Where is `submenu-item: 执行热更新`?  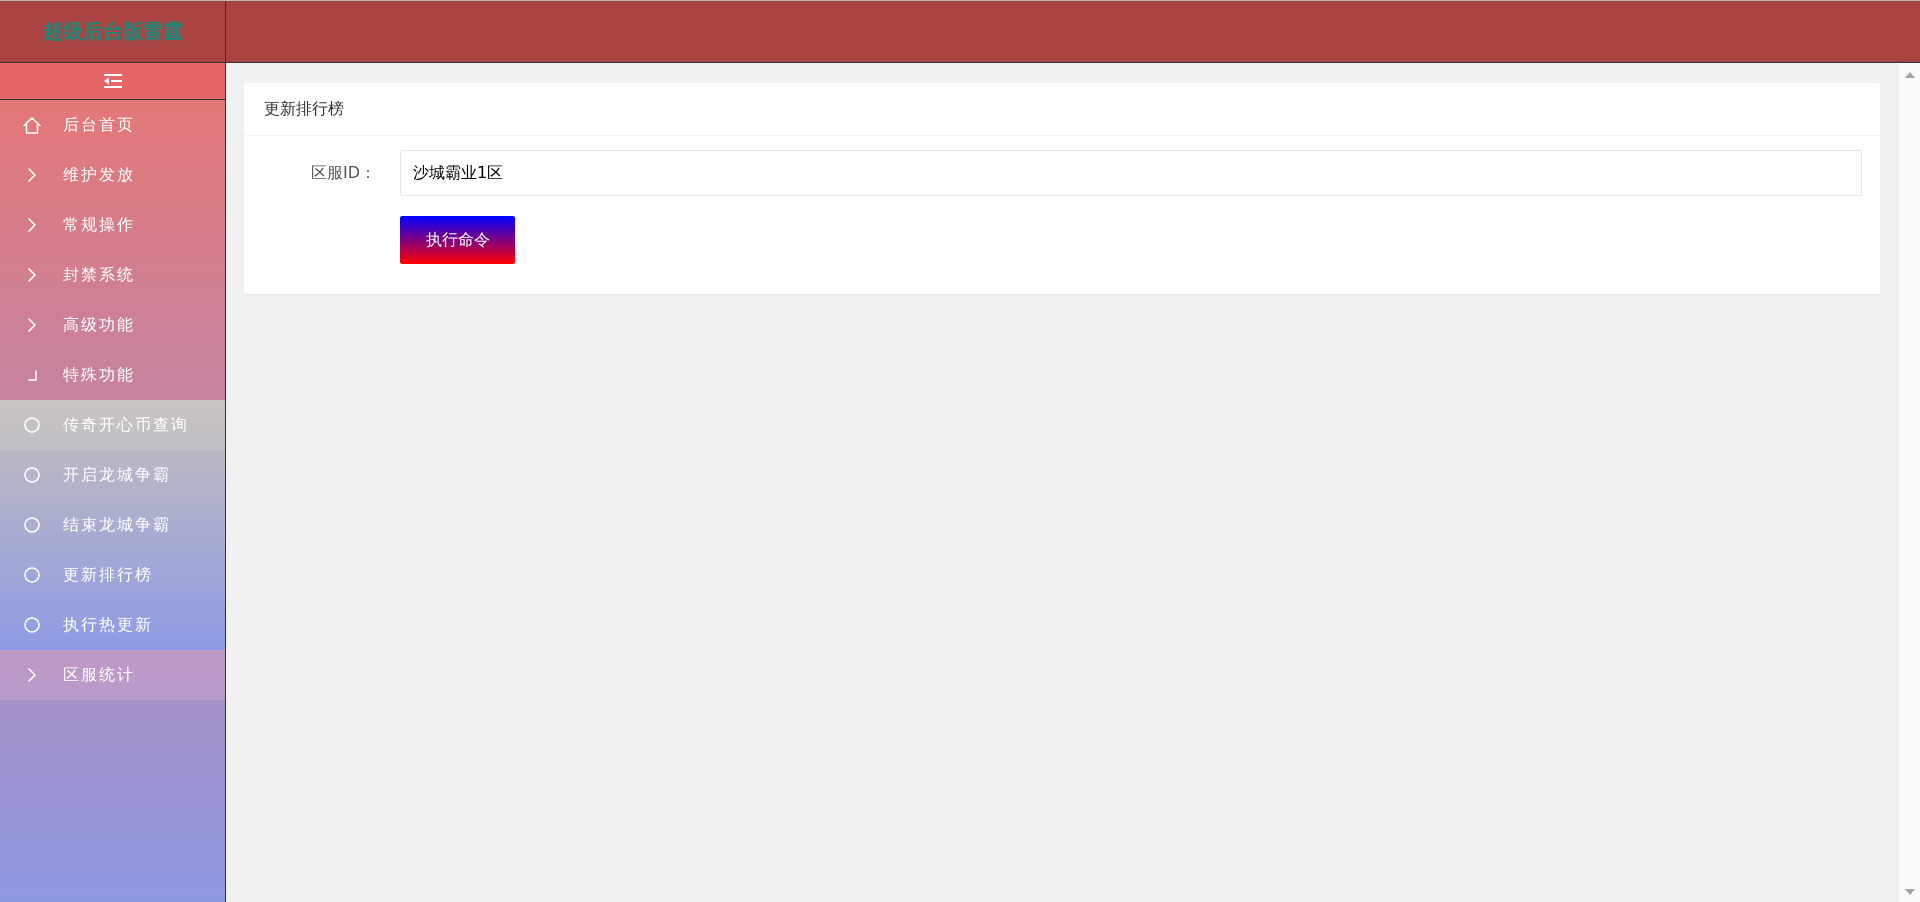
submenu-item: 执行热更新 is located at coordinates (112, 625).